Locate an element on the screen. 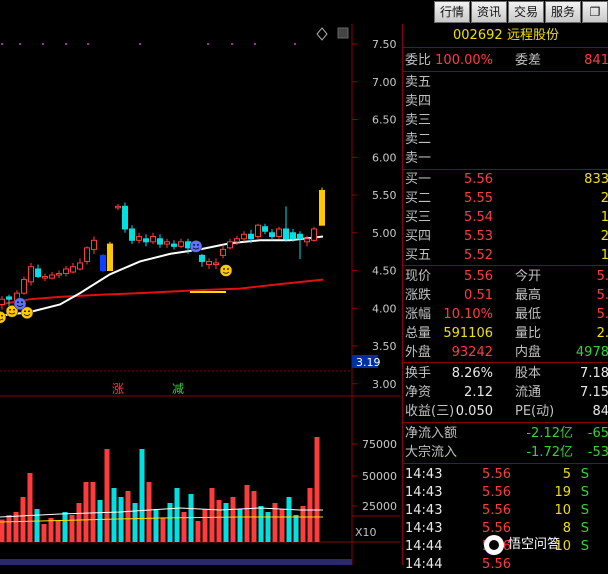 The height and width of the screenshot is (574, 608). buy-level-label: 买五 is located at coordinates (418, 255).